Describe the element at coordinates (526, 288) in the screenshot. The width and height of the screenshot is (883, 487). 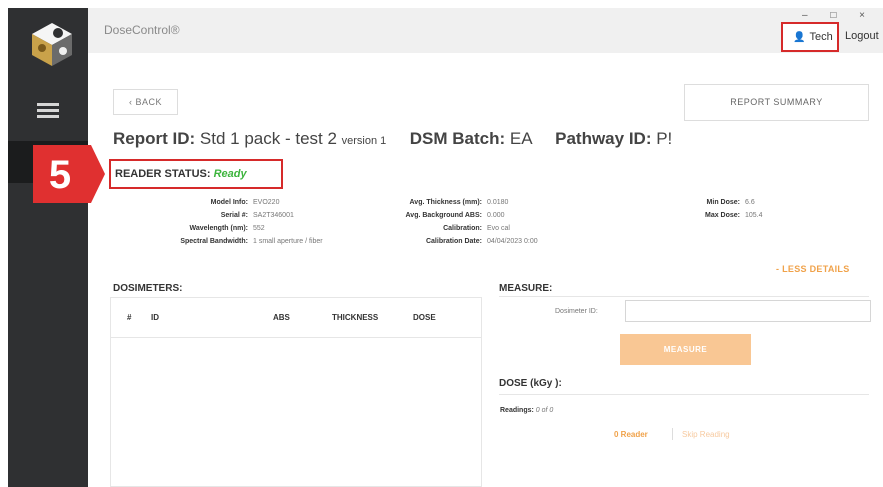
I see `measure-title: MEASURE:` at that location.